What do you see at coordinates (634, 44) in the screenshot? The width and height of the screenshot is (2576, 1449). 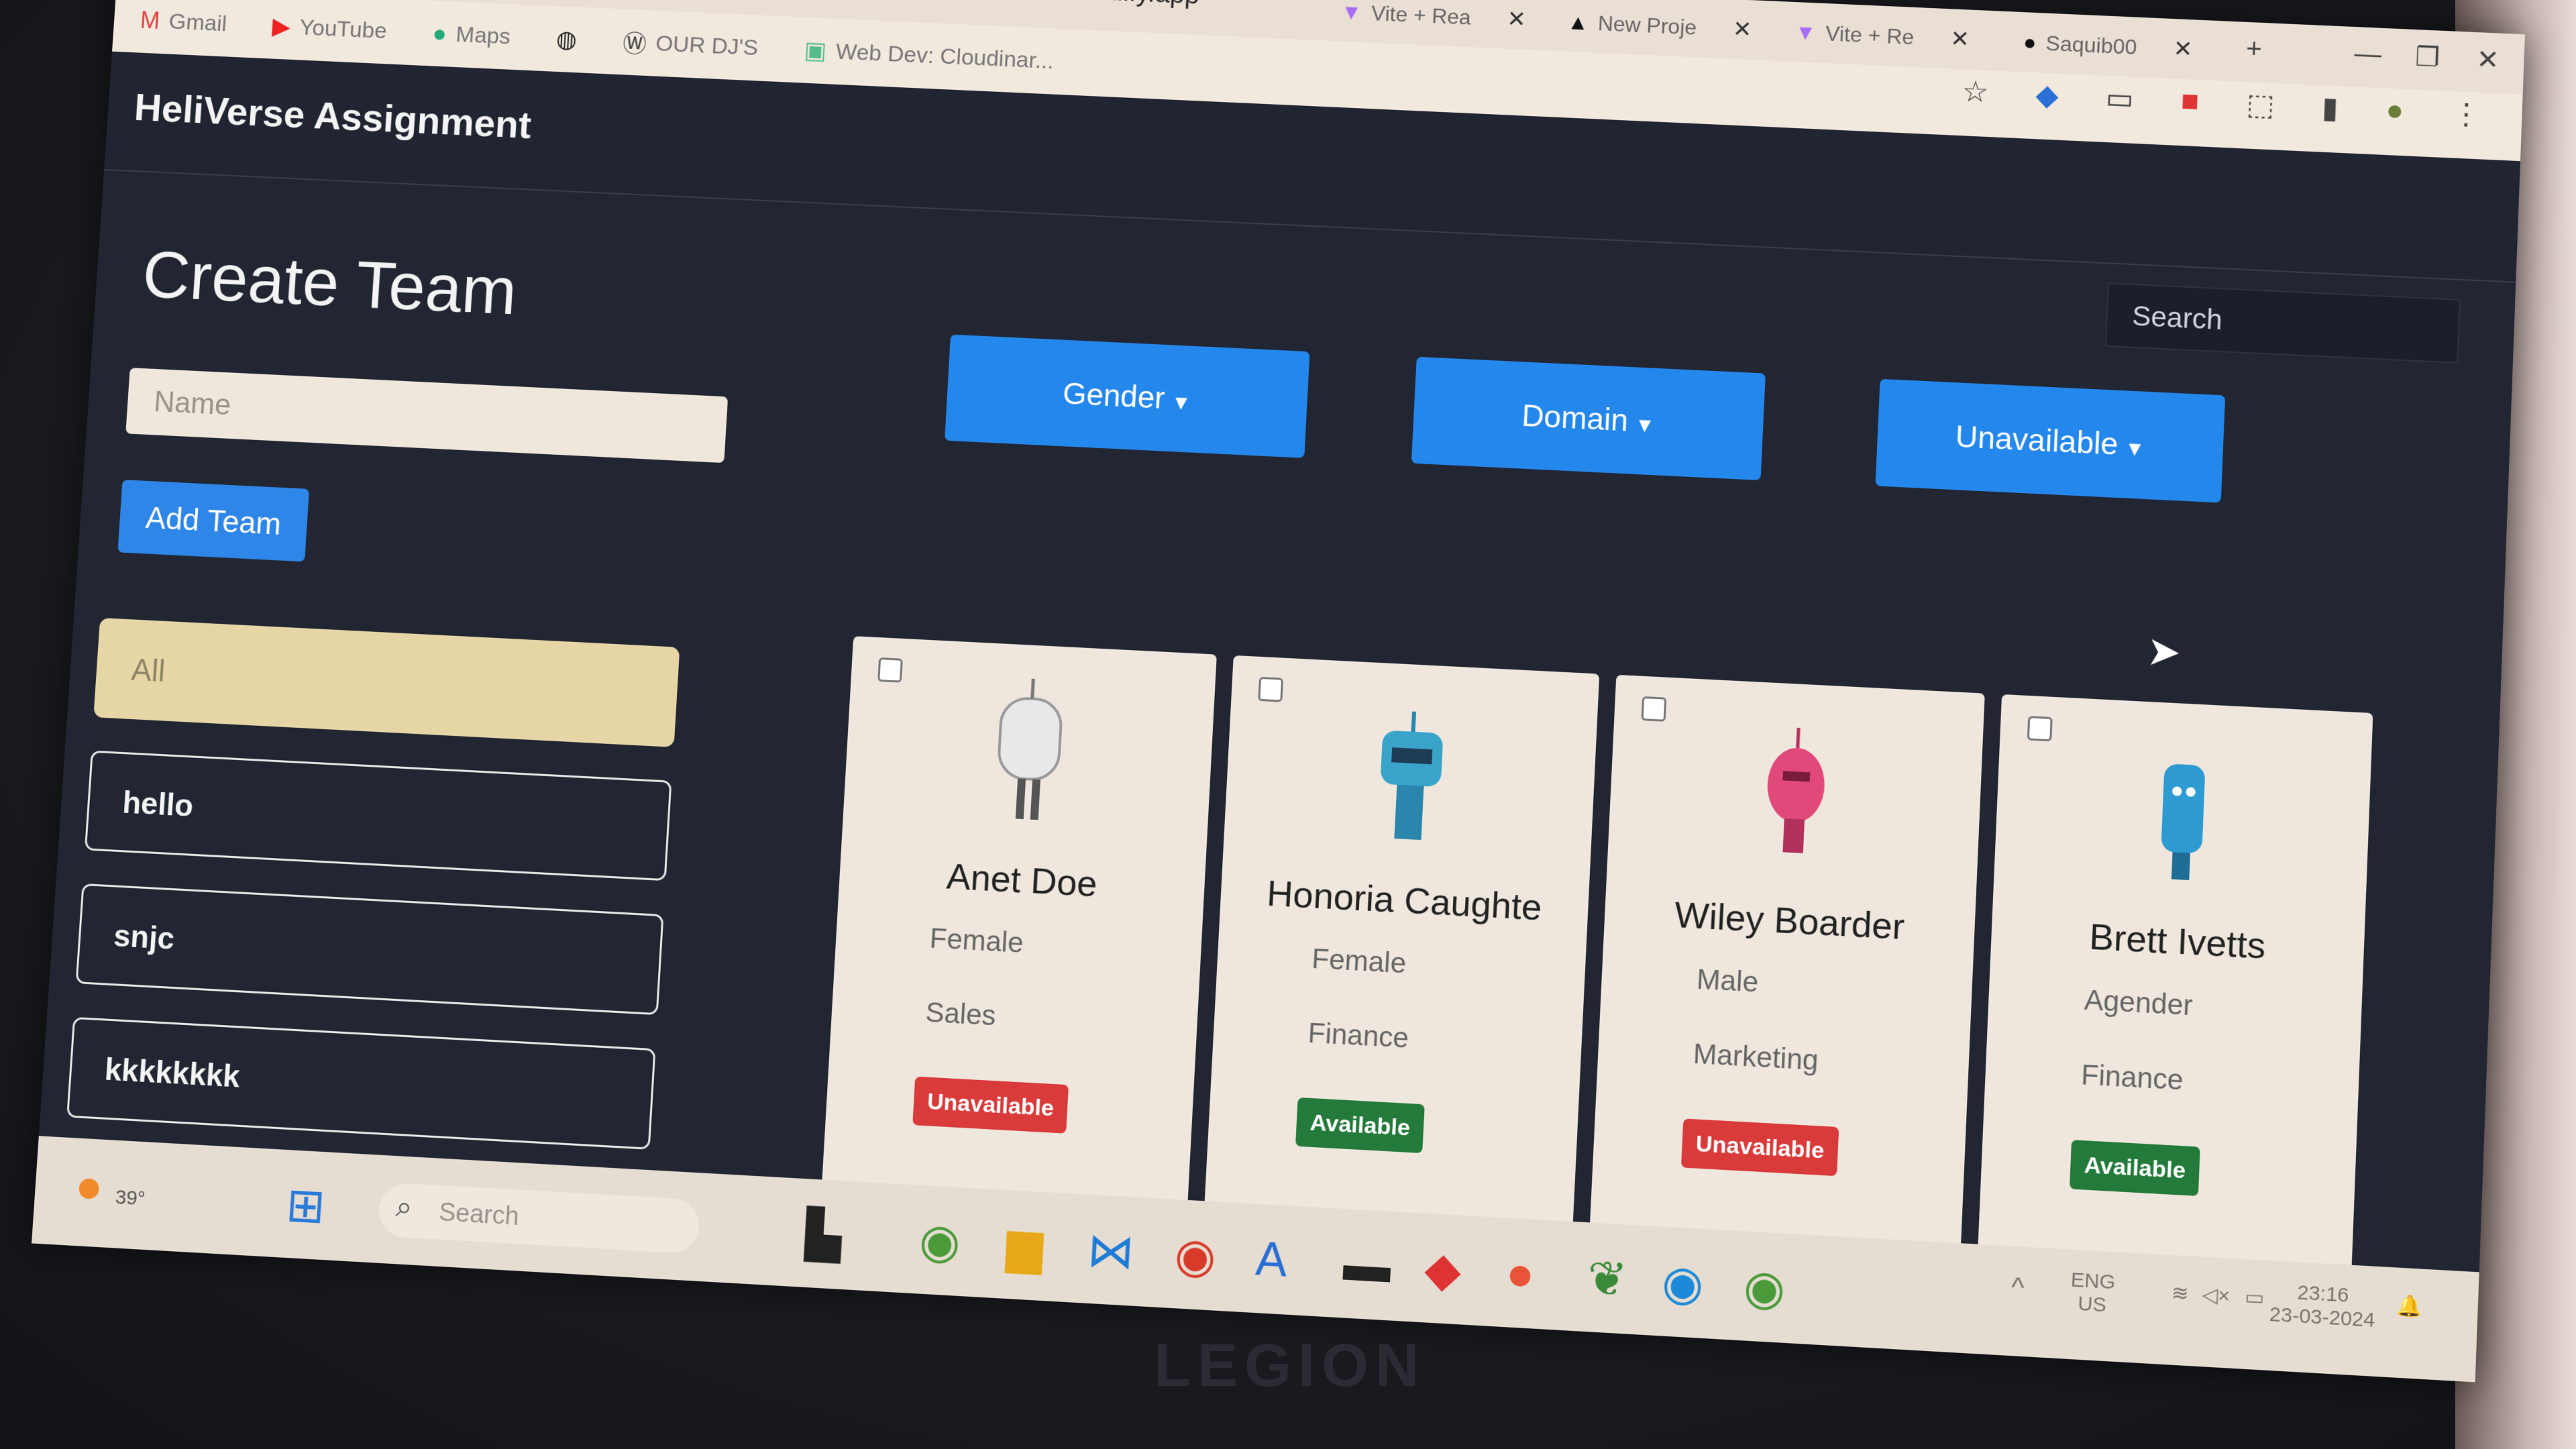 I see `wordpress-icon: Ⓦ` at bounding box center [634, 44].